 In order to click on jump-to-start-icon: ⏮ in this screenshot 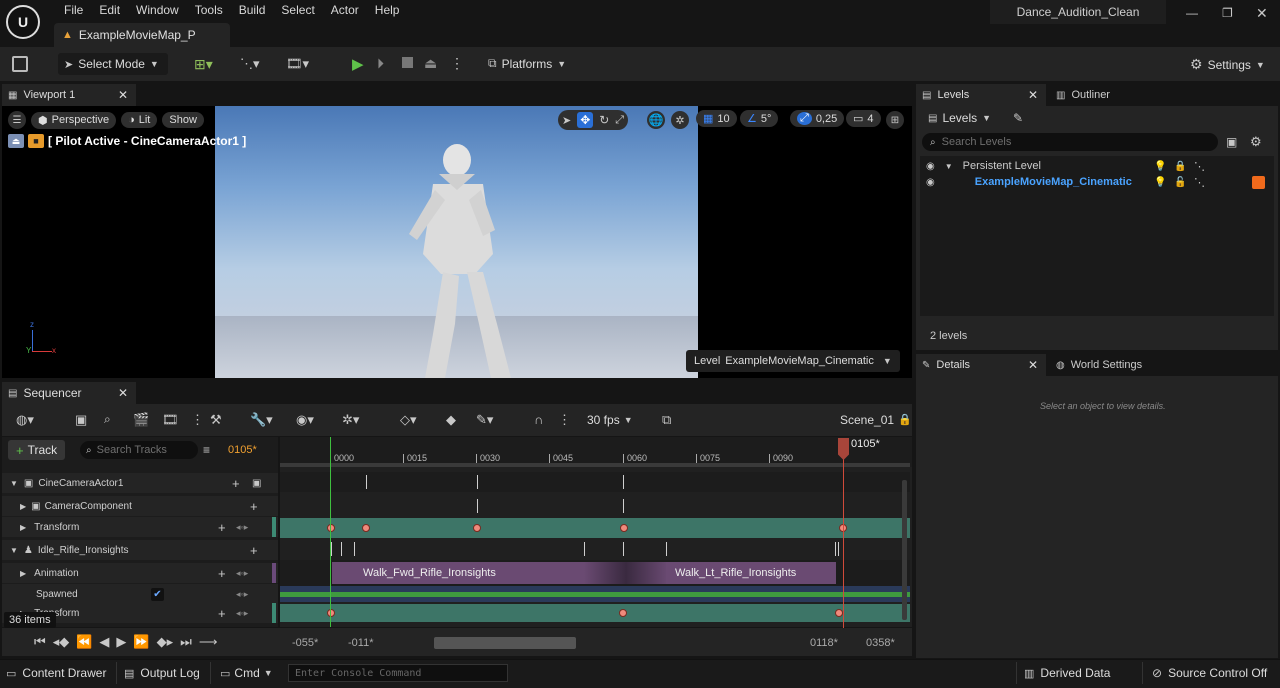, I will do `click(40, 642)`.